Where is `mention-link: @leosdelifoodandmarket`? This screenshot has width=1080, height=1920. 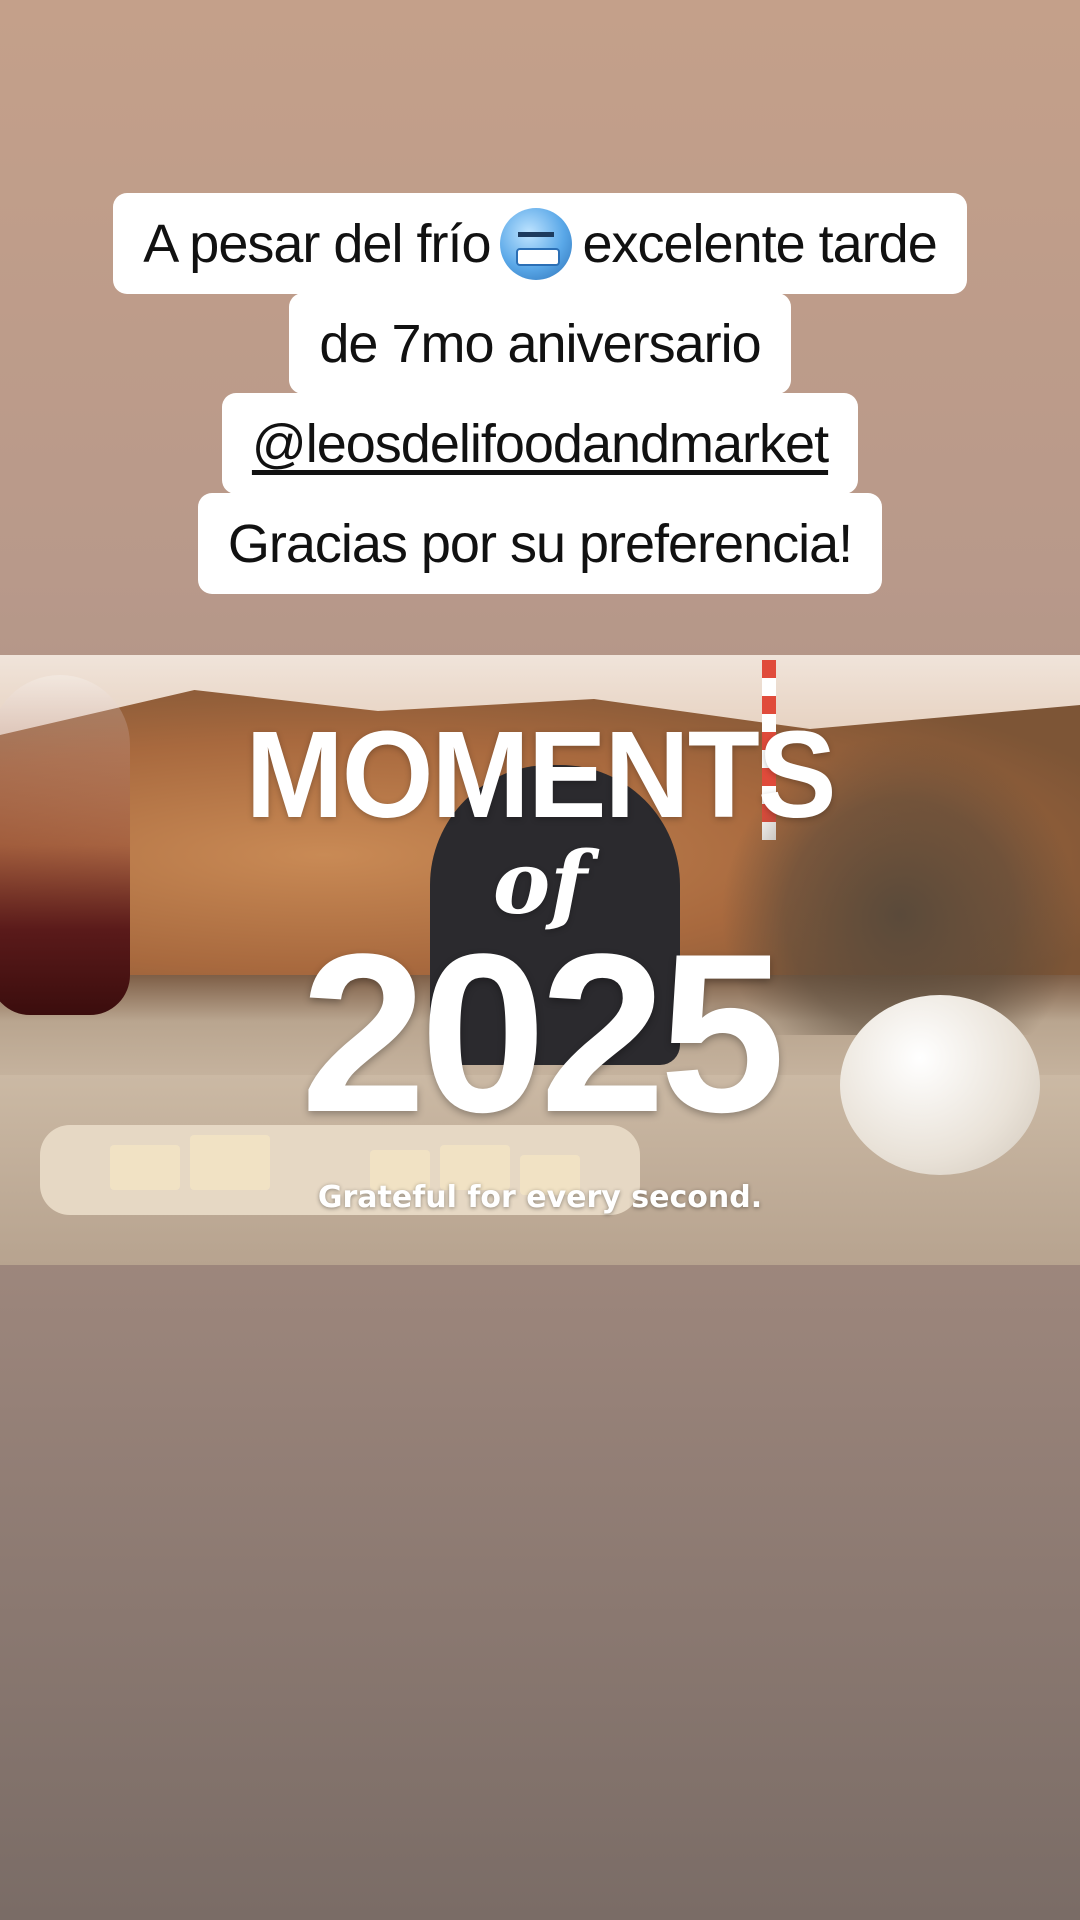 mention-link: @leosdelifoodandmarket is located at coordinates (540, 444).